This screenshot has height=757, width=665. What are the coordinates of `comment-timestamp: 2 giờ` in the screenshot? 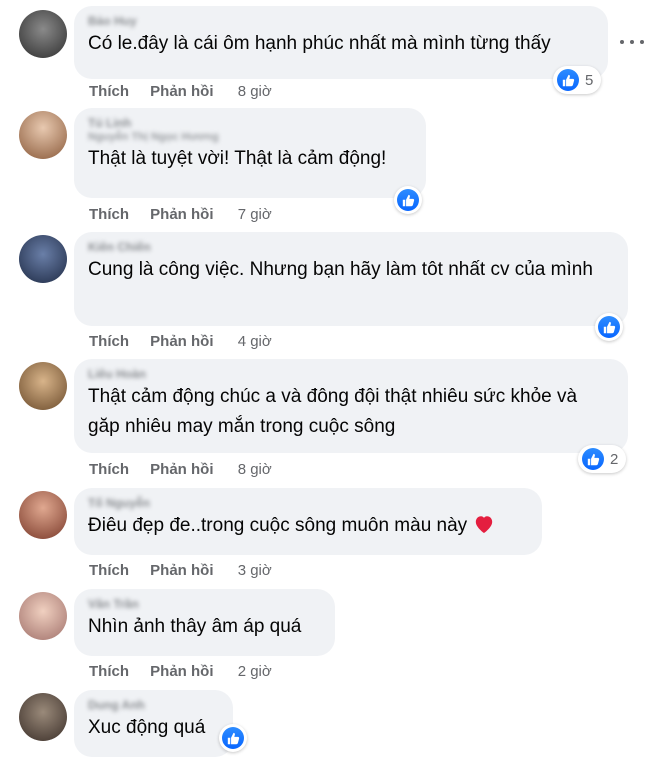 It's located at (255, 671).